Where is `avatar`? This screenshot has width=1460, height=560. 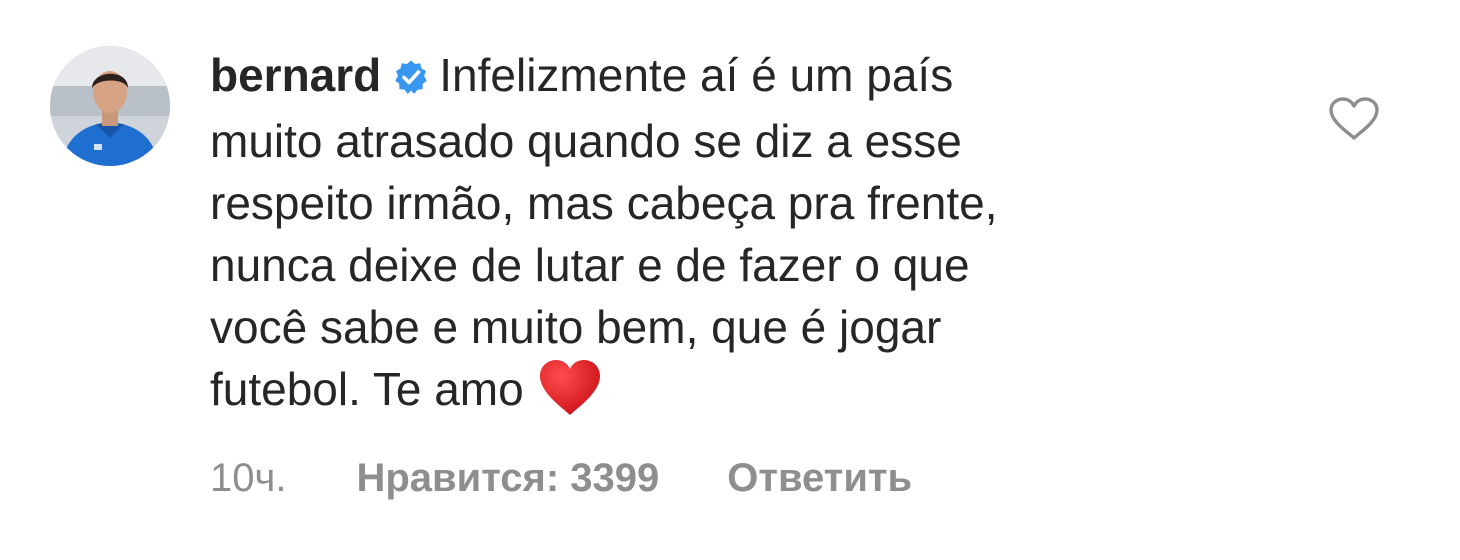 avatar is located at coordinates (110, 106).